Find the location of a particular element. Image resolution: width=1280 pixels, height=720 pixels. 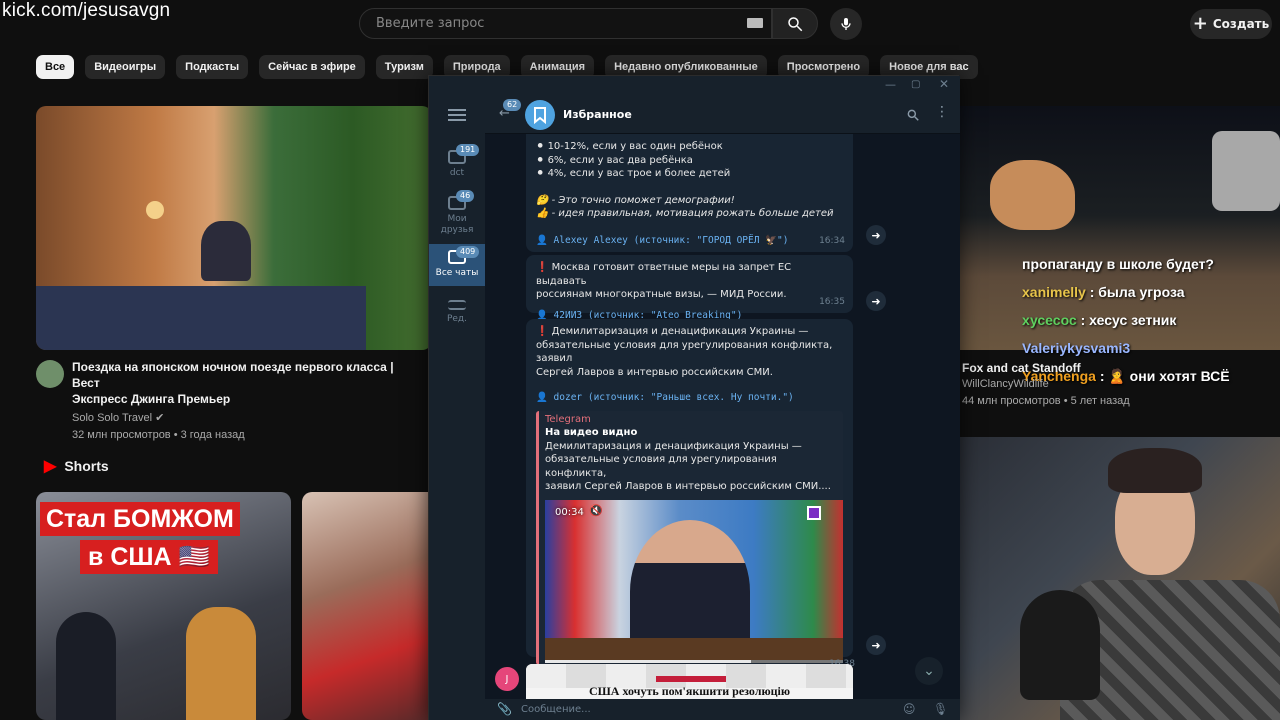

chat-line: xanimelly : была угроза is located at coordinates (1151, 292).